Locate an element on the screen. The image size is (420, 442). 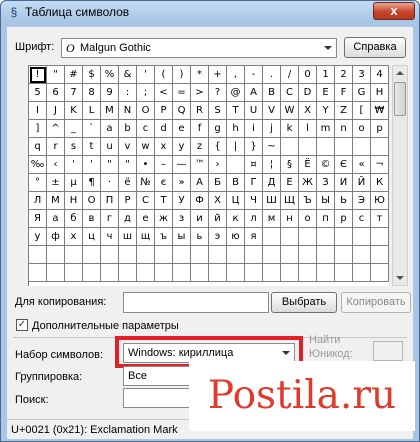
char-cell: Ю is located at coordinates (380, 201).